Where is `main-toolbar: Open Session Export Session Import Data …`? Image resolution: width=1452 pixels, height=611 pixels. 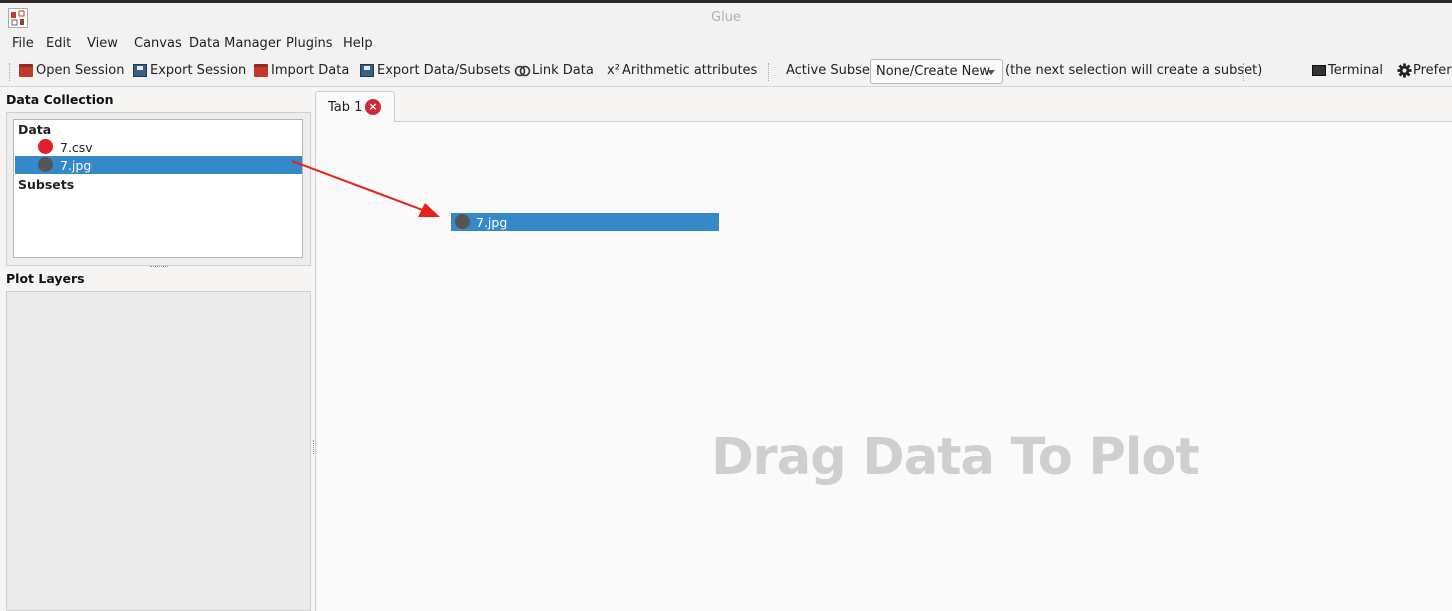 main-toolbar: Open Session Export Session Import Data … is located at coordinates (726, 71).